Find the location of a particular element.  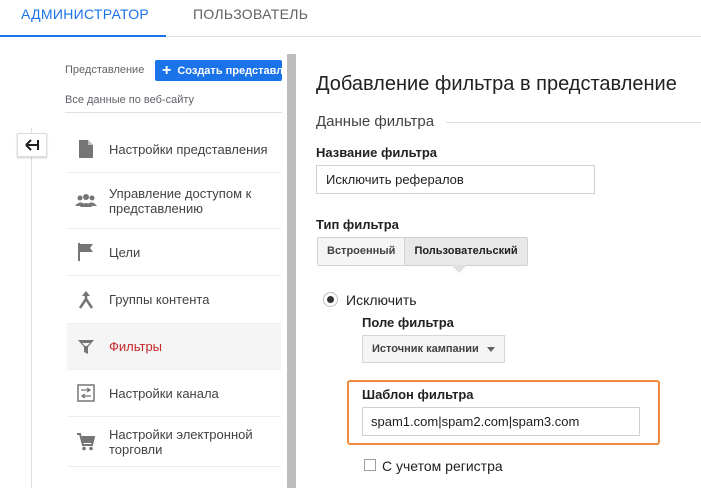

filter-pattern-input: spam1.com|spam2.com|spam3.com is located at coordinates (501, 421).